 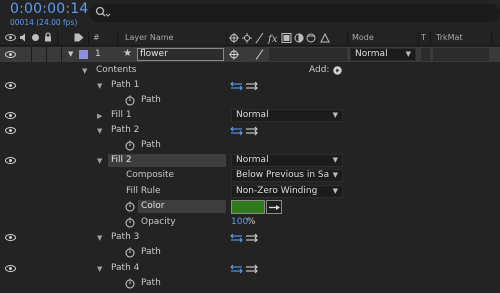 I want to click on column-mode-header: Mode, so click(x=363, y=37).